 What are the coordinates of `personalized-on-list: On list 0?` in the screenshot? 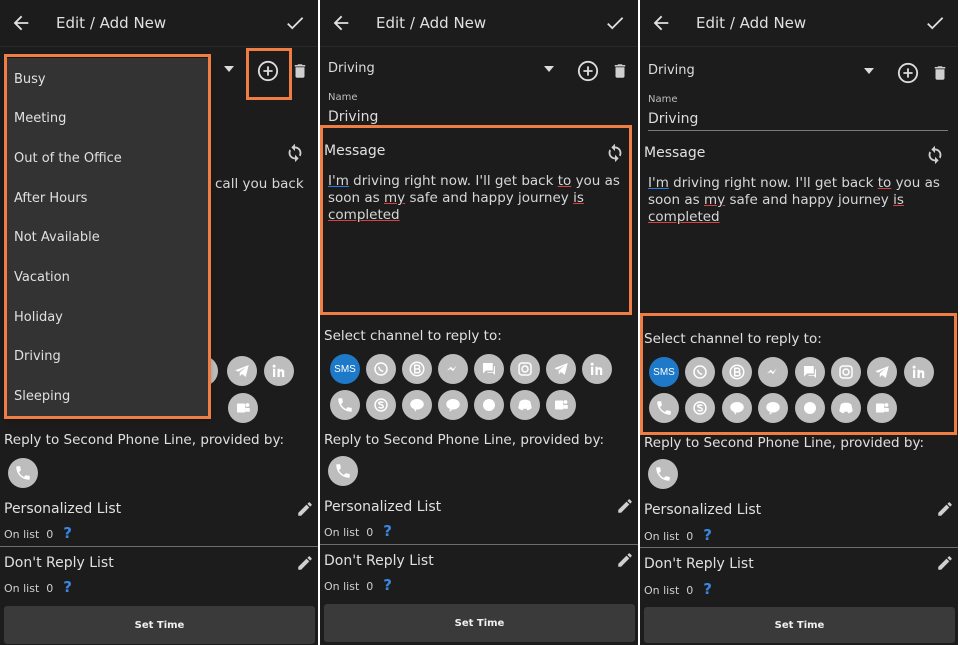 It's located at (358, 531).